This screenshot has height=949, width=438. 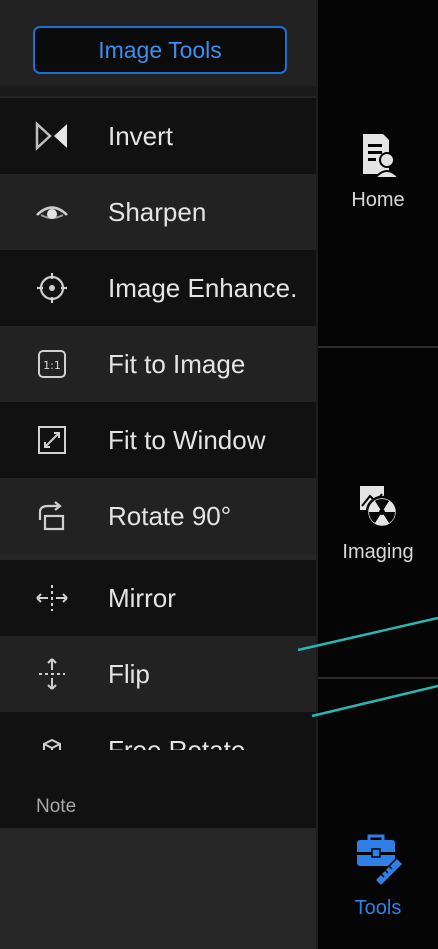 What do you see at coordinates (52, 440) in the screenshot?
I see `expand-icon` at bounding box center [52, 440].